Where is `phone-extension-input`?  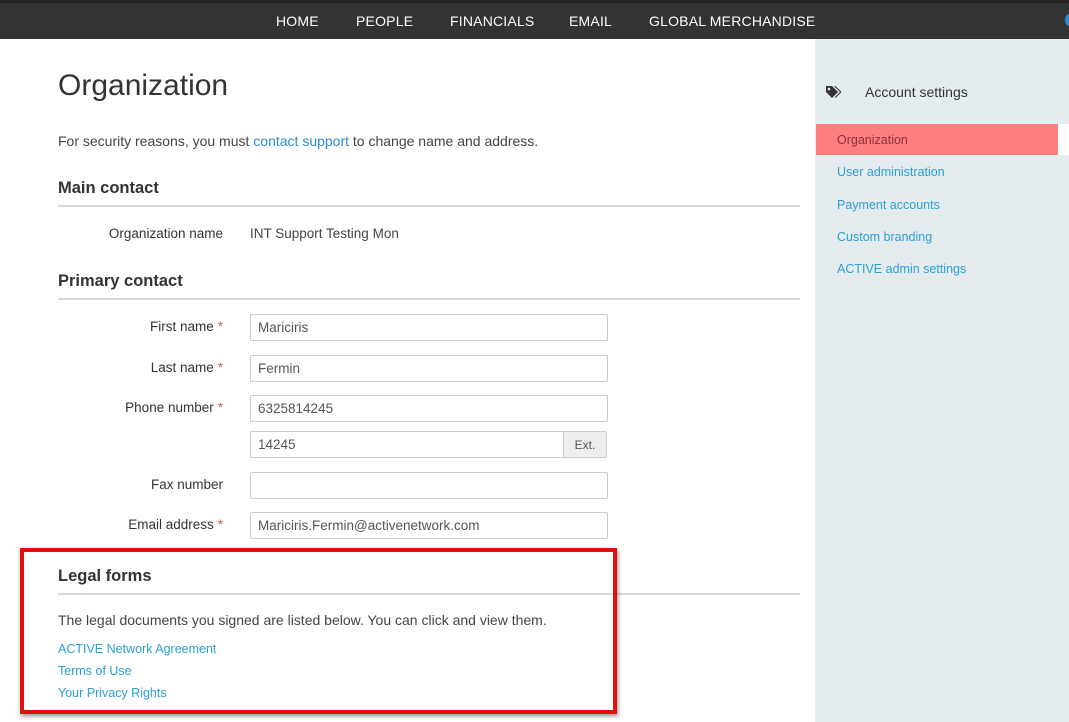
phone-extension-input is located at coordinates (407, 444).